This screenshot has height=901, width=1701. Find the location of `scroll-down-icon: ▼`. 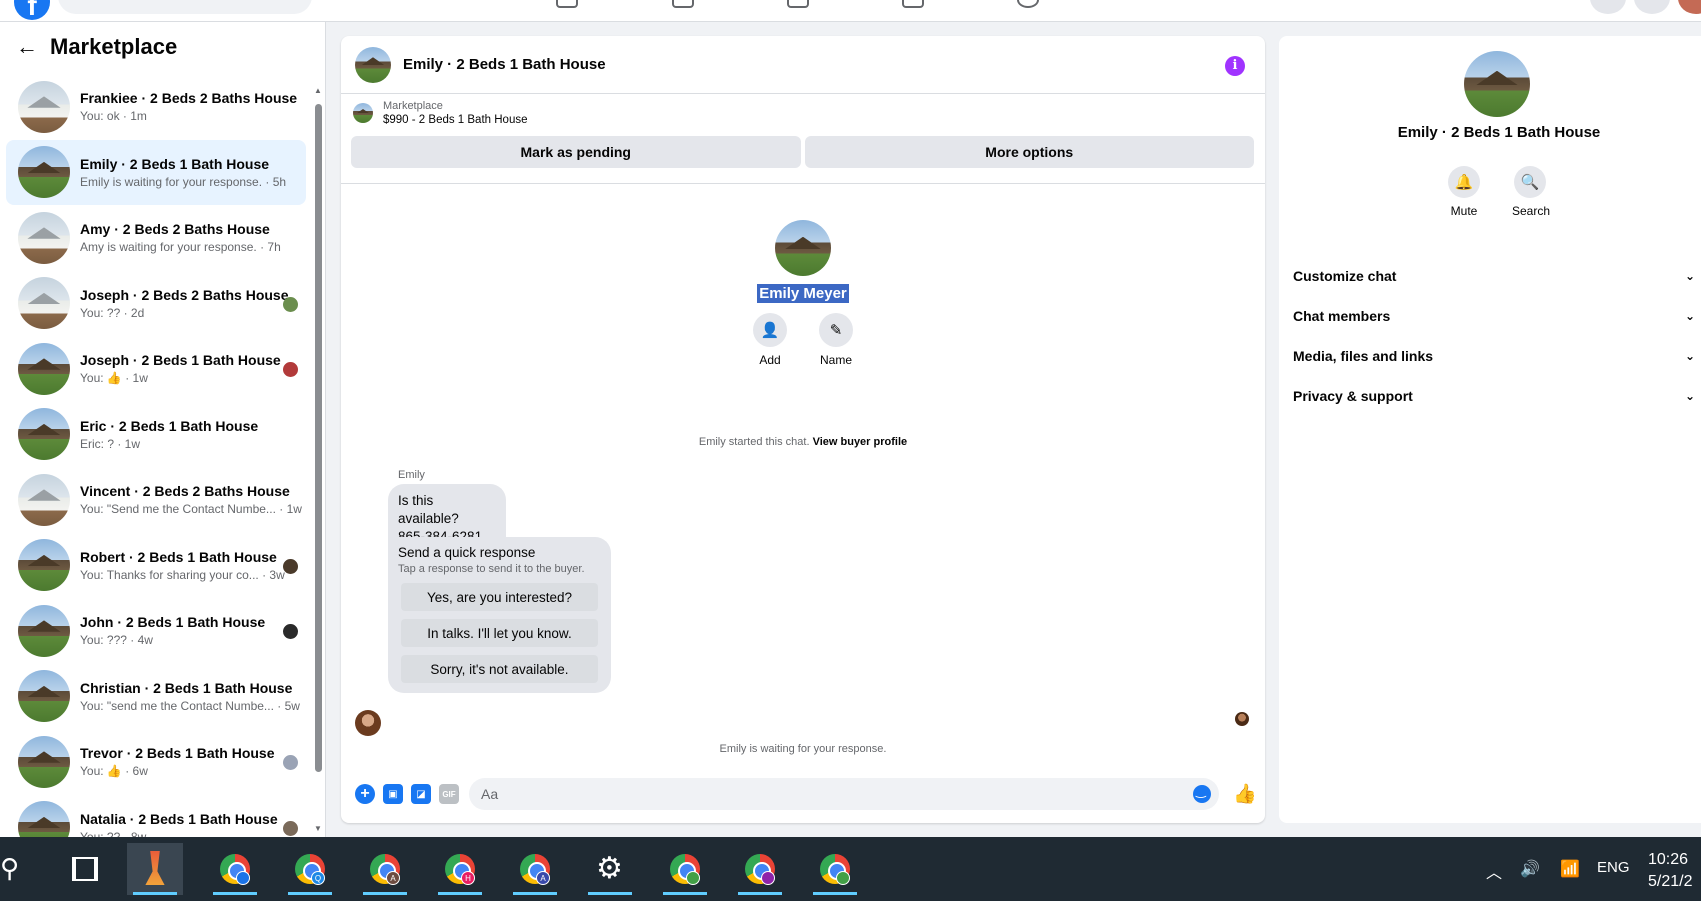

scroll-down-icon: ▼ is located at coordinates (318, 828).